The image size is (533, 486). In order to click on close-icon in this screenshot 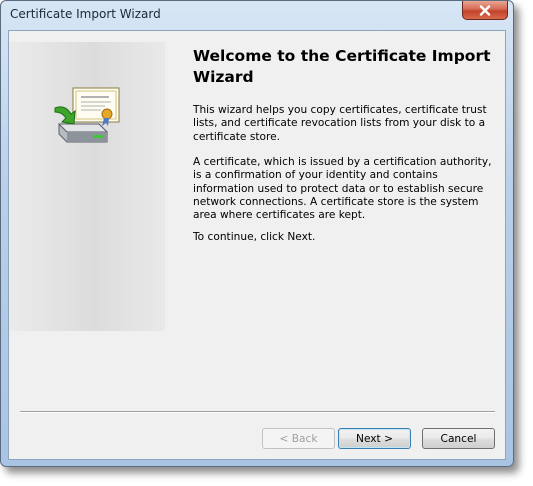, I will do `click(485, 10)`.